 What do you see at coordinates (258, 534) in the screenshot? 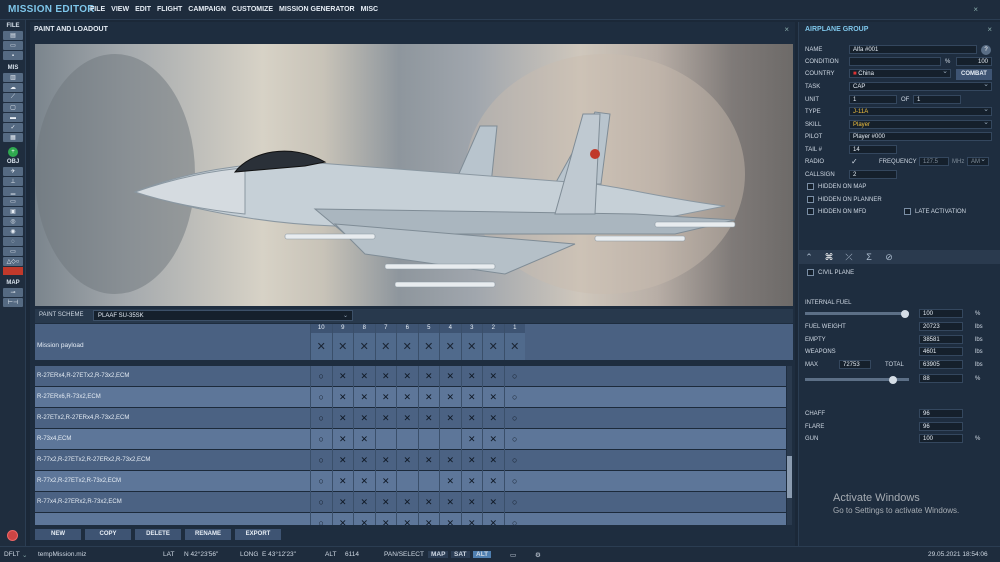
I see `export-button: EXPORT` at bounding box center [258, 534].